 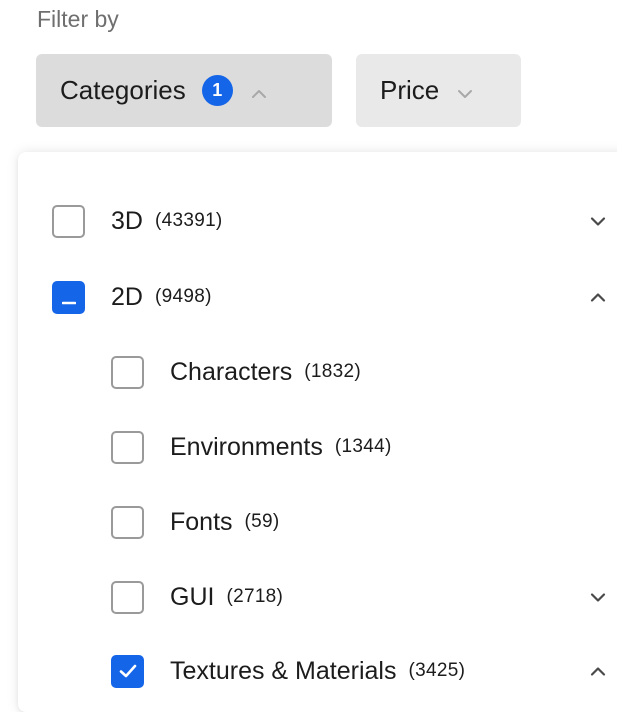 What do you see at coordinates (192, 596) in the screenshot?
I see `subcategory-label-gui: GUI` at bounding box center [192, 596].